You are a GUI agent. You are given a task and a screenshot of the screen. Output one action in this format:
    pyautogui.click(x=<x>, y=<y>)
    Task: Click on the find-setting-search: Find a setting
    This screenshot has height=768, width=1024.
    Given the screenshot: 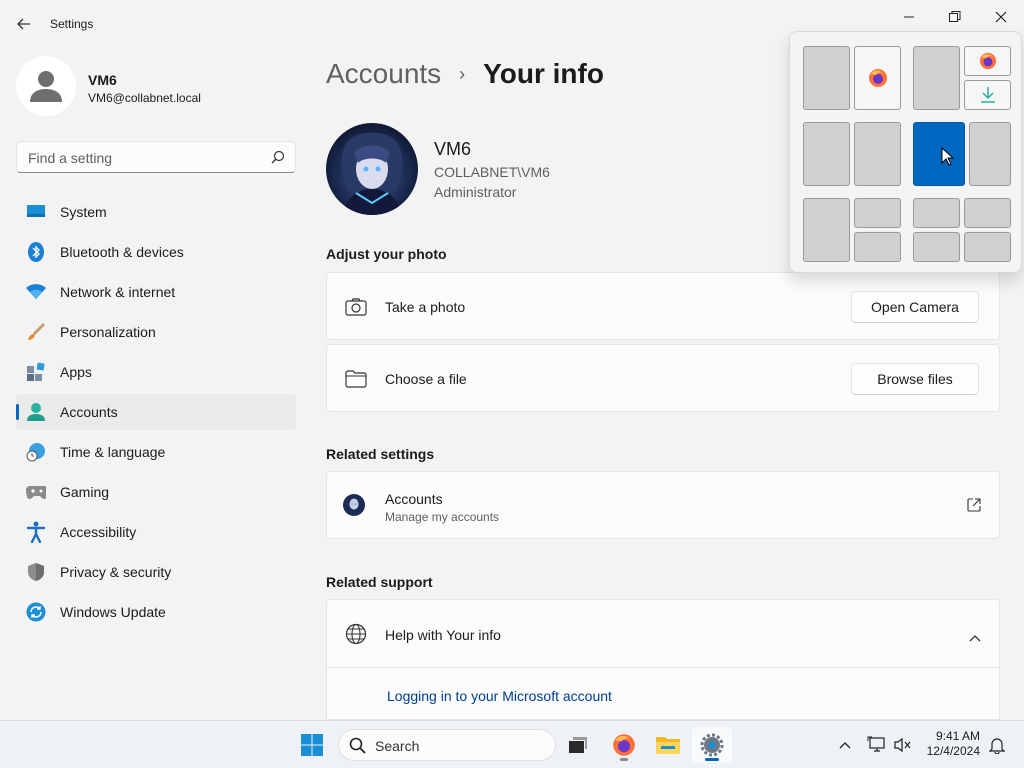 What is the action you would take?
    pyautogui.click(x=156, y=157)
    